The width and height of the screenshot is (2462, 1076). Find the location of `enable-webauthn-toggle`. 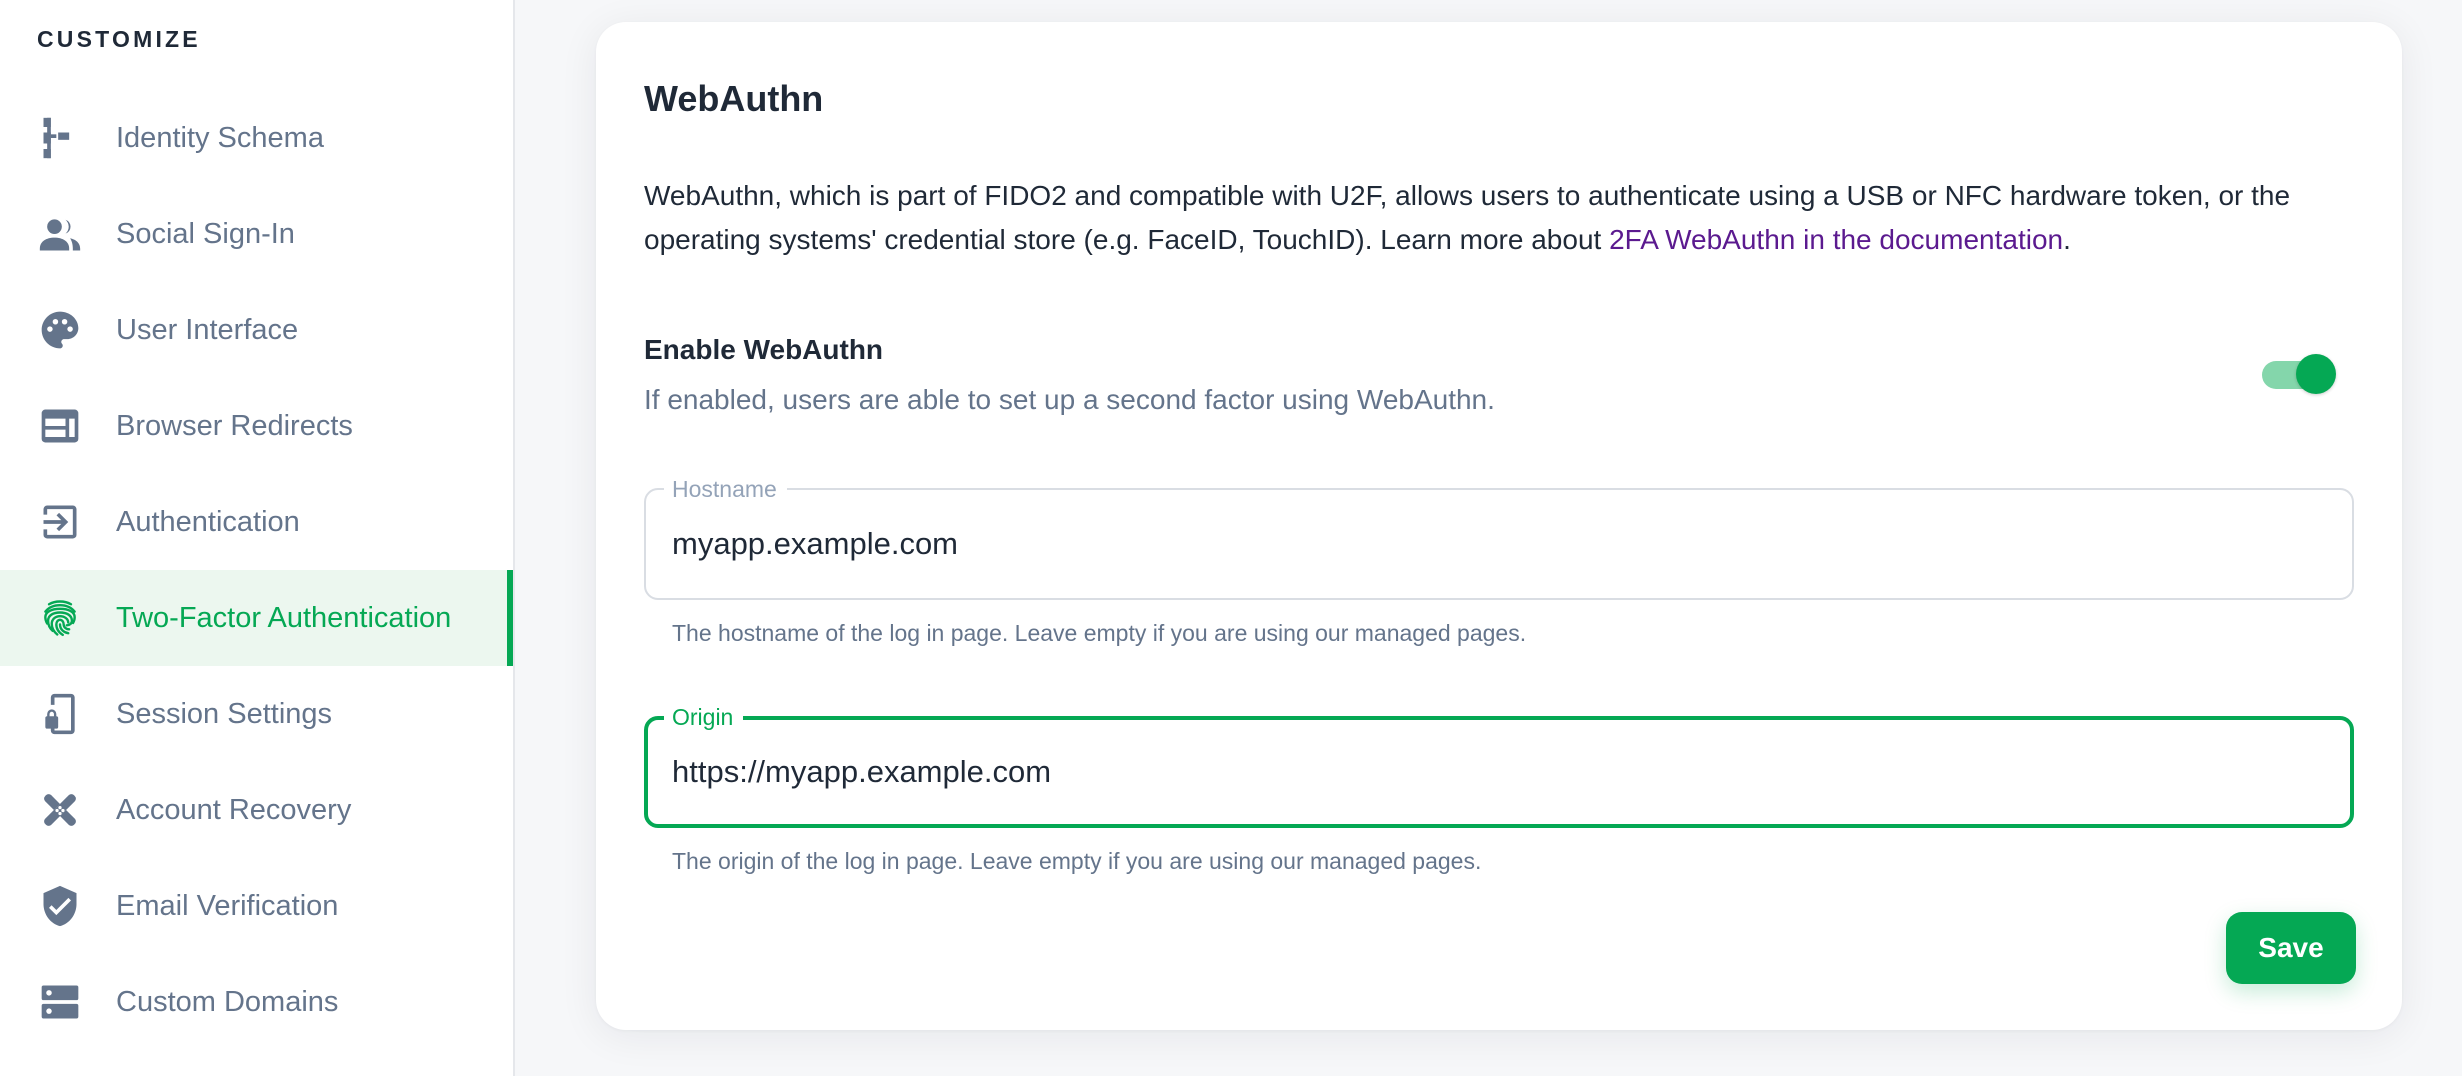

enable-webauthn-toggle is located at coordinates (2300, 374).